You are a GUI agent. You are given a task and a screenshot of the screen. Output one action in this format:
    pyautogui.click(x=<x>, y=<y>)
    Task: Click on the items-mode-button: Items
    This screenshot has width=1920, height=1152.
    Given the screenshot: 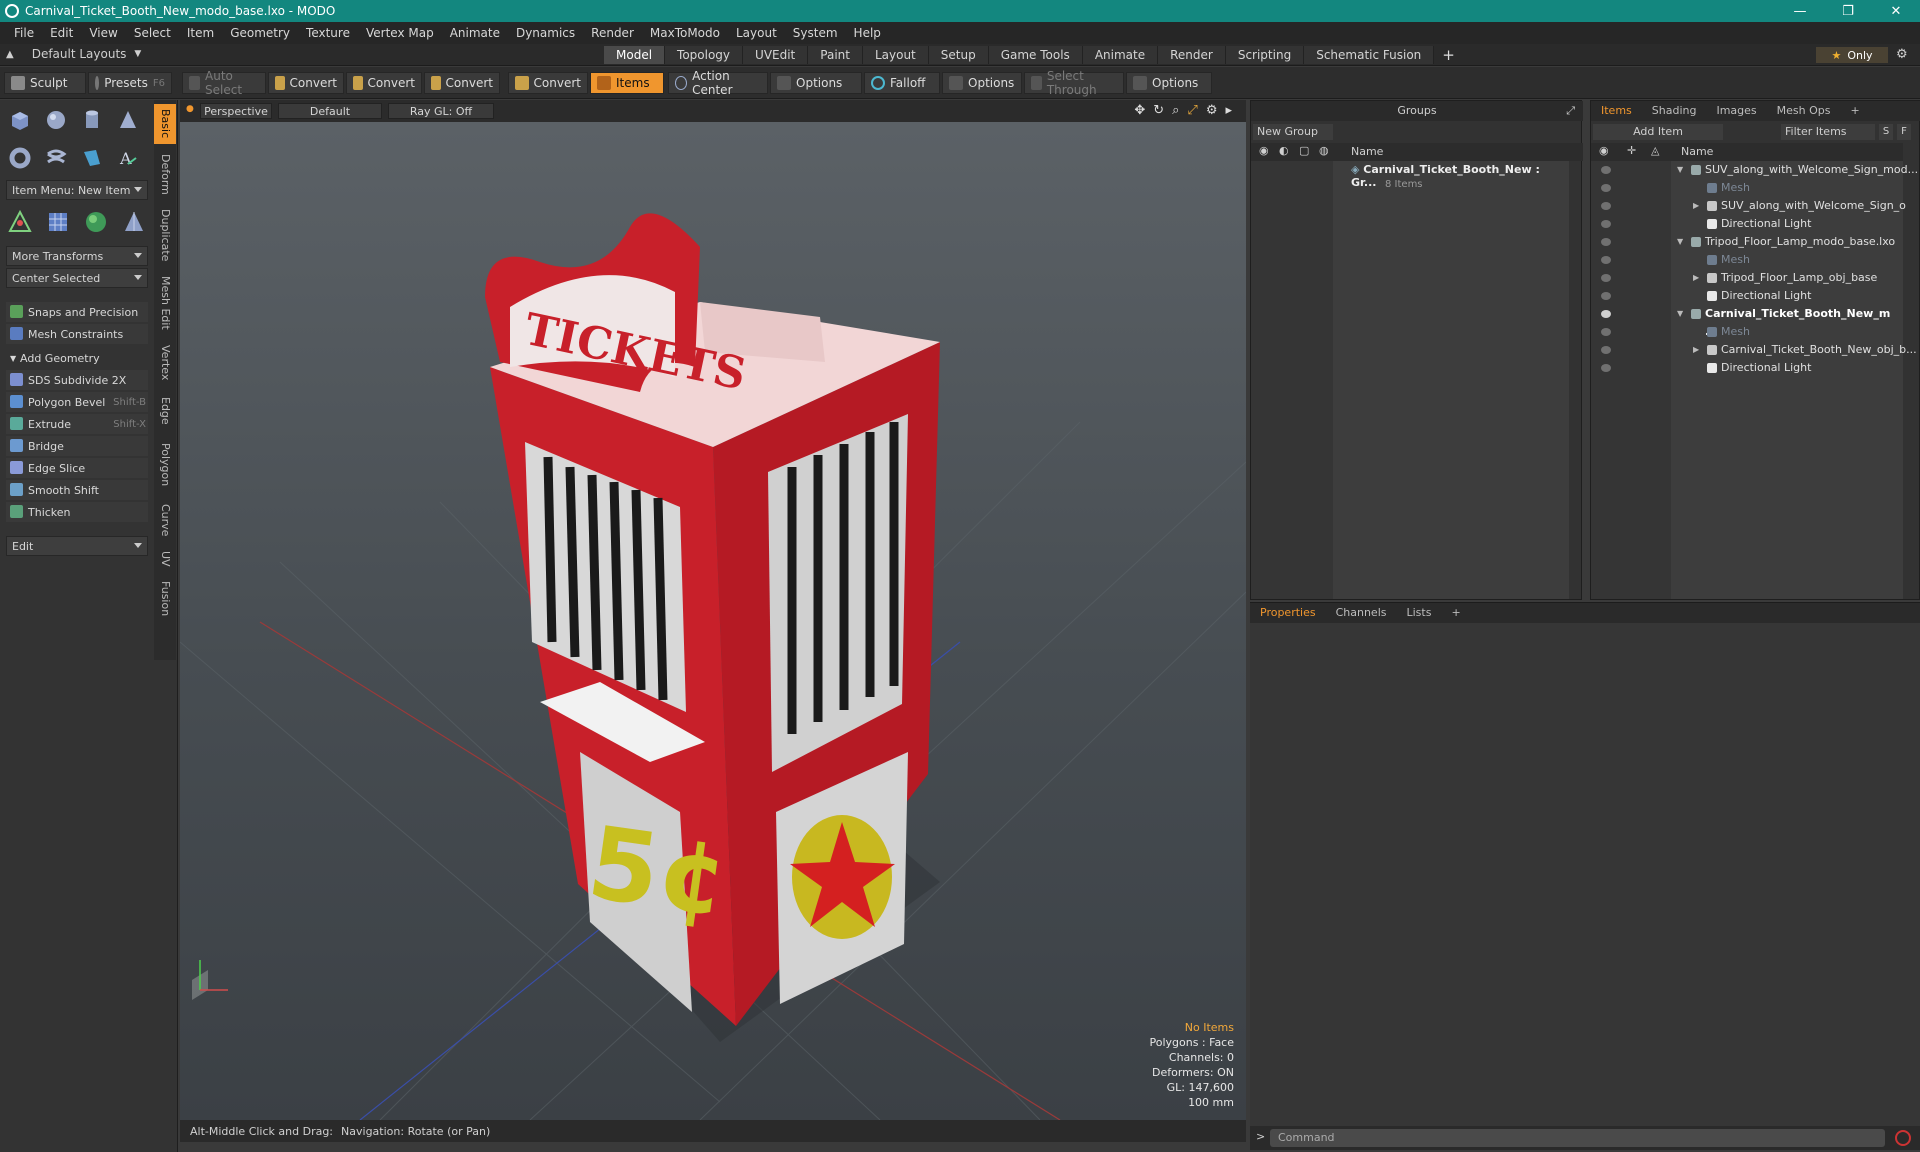 What is the action you would take?
    pyautogui.click(x=627, y=83)
    